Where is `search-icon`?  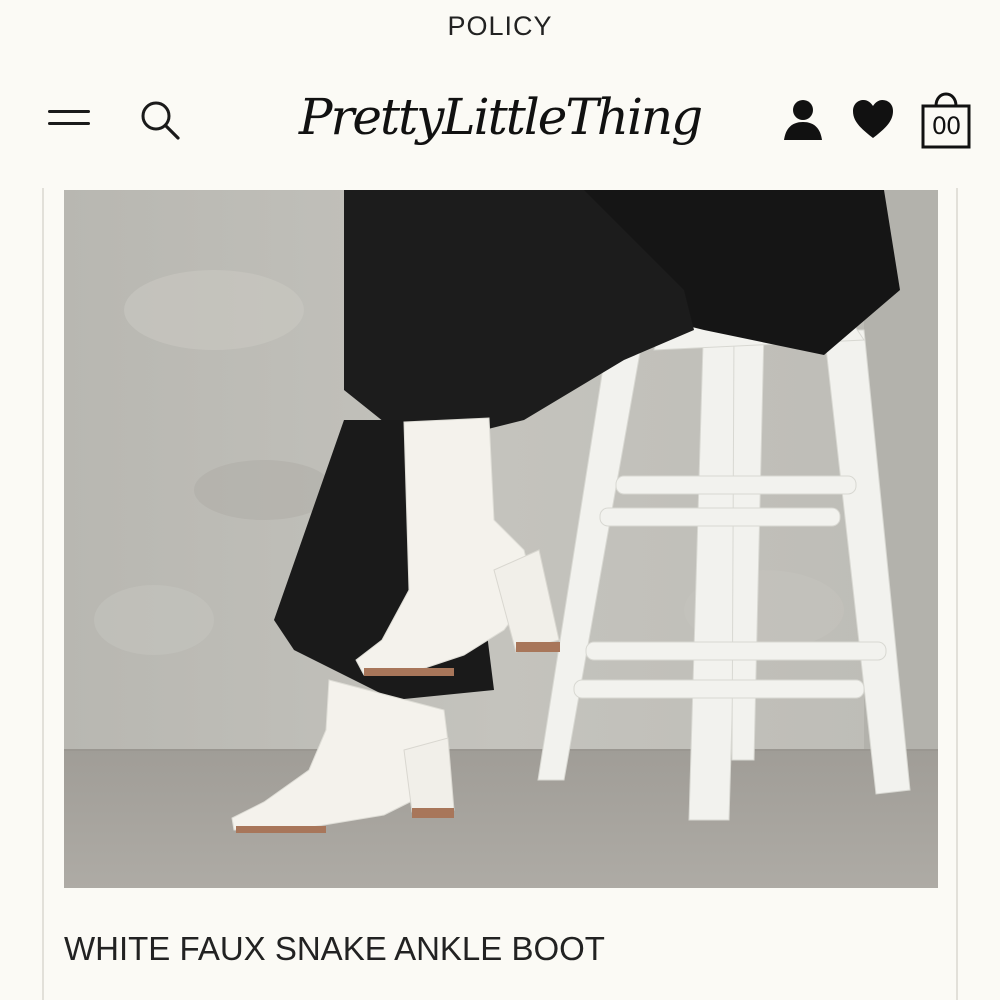
search-icon is located at coordinates (160, 120).